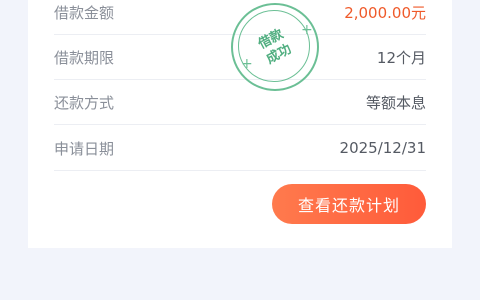 The image size is (480, 300). Describe the element at coordinates (84, 12) in the screenshot. I see `loan-amount-label: 借款金额` at that location.